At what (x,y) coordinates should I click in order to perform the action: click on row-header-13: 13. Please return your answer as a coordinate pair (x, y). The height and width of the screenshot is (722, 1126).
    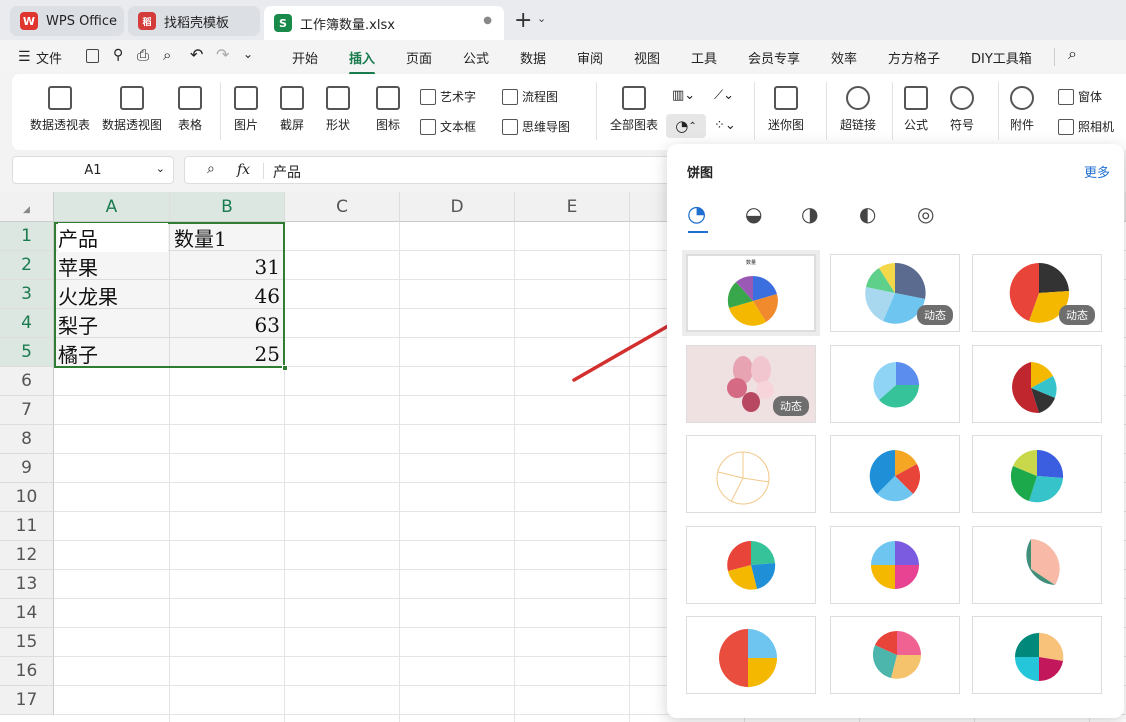
    Looking at the image, I should click on (27, 584).